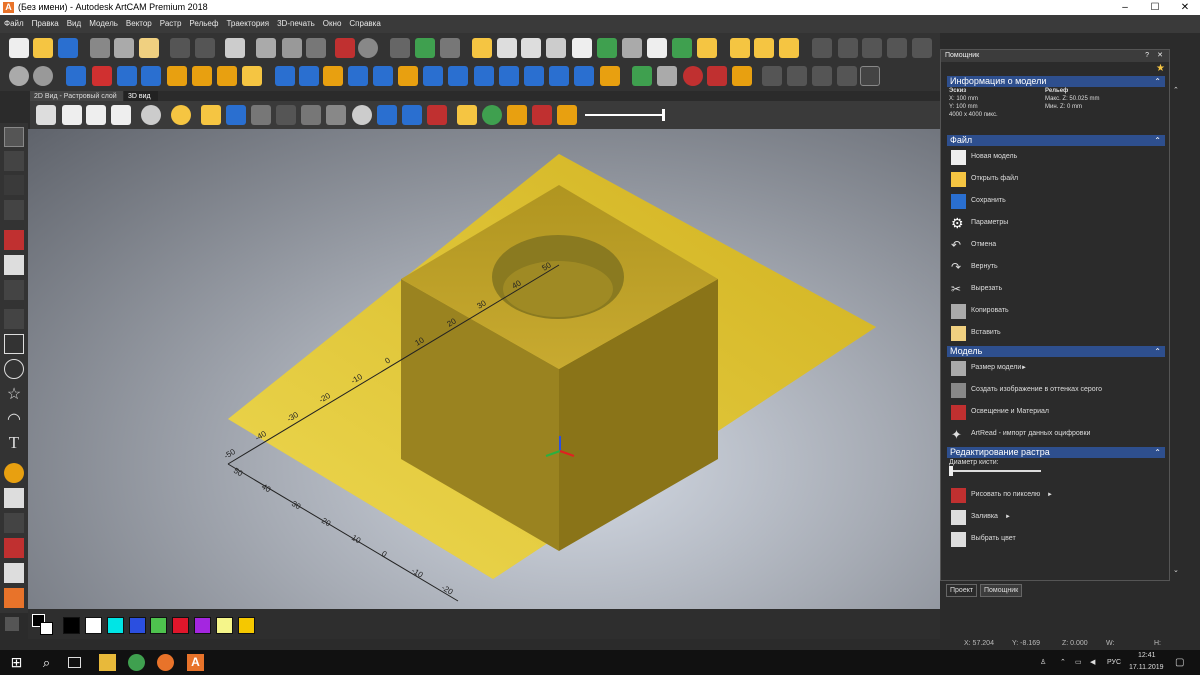  I want to click on swatch-black, so click(71, 625).